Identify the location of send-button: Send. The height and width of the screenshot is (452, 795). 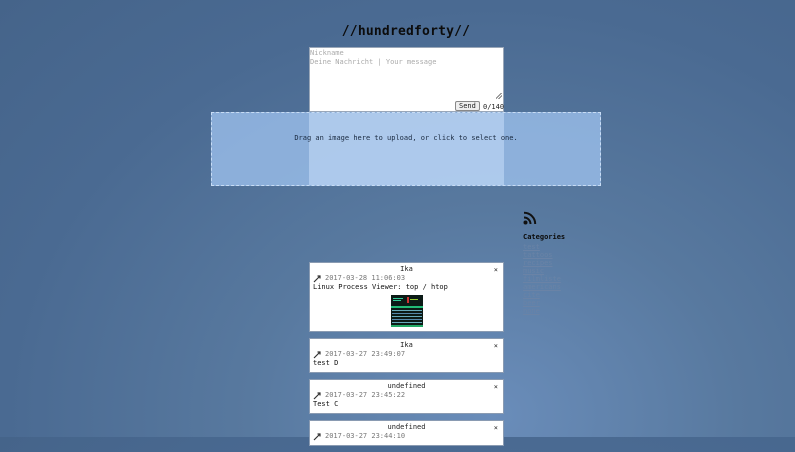
(467, 106).